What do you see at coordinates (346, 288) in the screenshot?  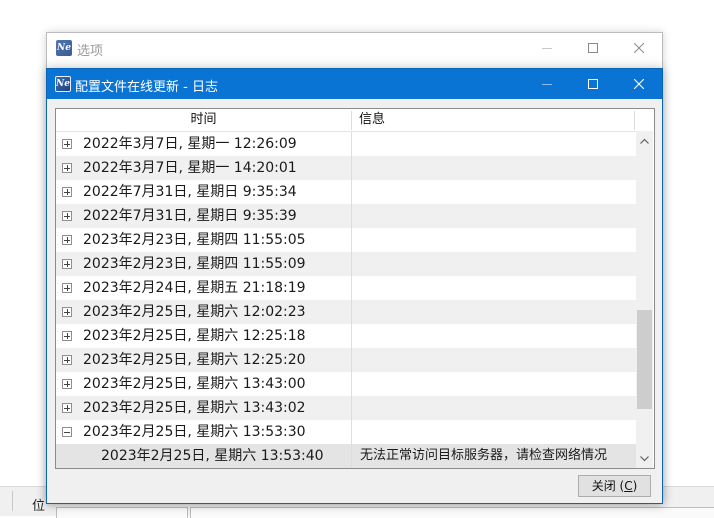 I see `table-row: 2023年2月24日, 星期五 21:18:19` at bounding box center [346, 288].